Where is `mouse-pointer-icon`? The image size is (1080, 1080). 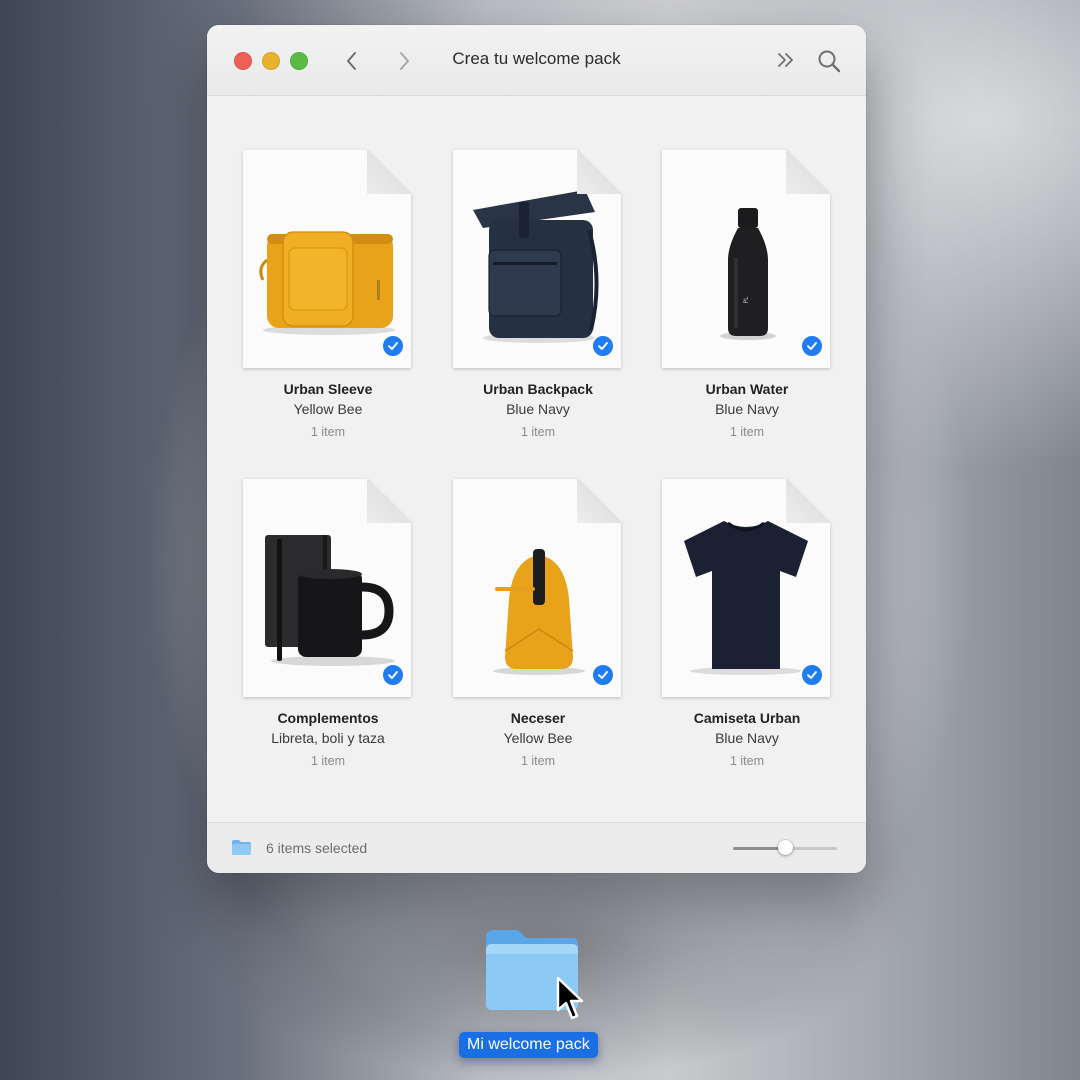 mouse-pointer-icon is located at coordinates (570, 998).